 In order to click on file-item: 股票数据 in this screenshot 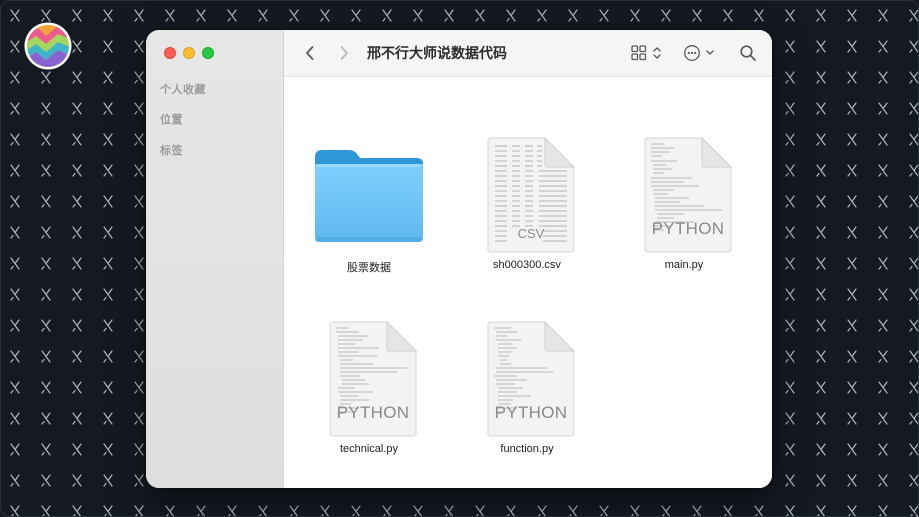, I will do `click(369, 206)`.